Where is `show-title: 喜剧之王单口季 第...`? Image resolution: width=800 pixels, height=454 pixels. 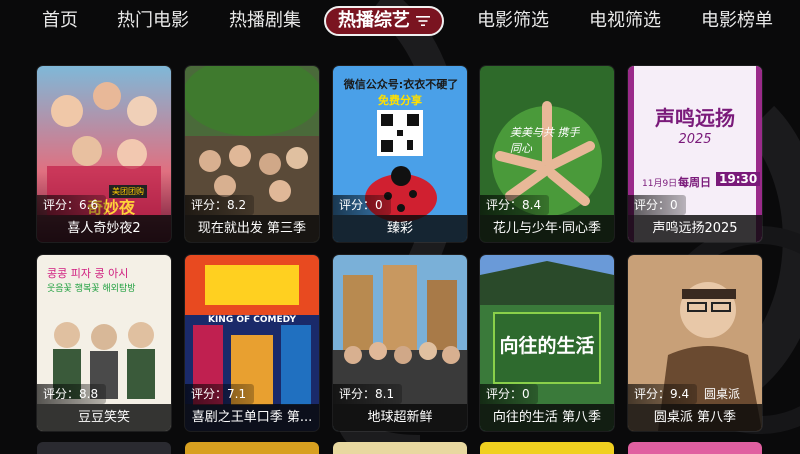
show-title: 喜剧之王单口季 第... is located at coordinates (252, 417).